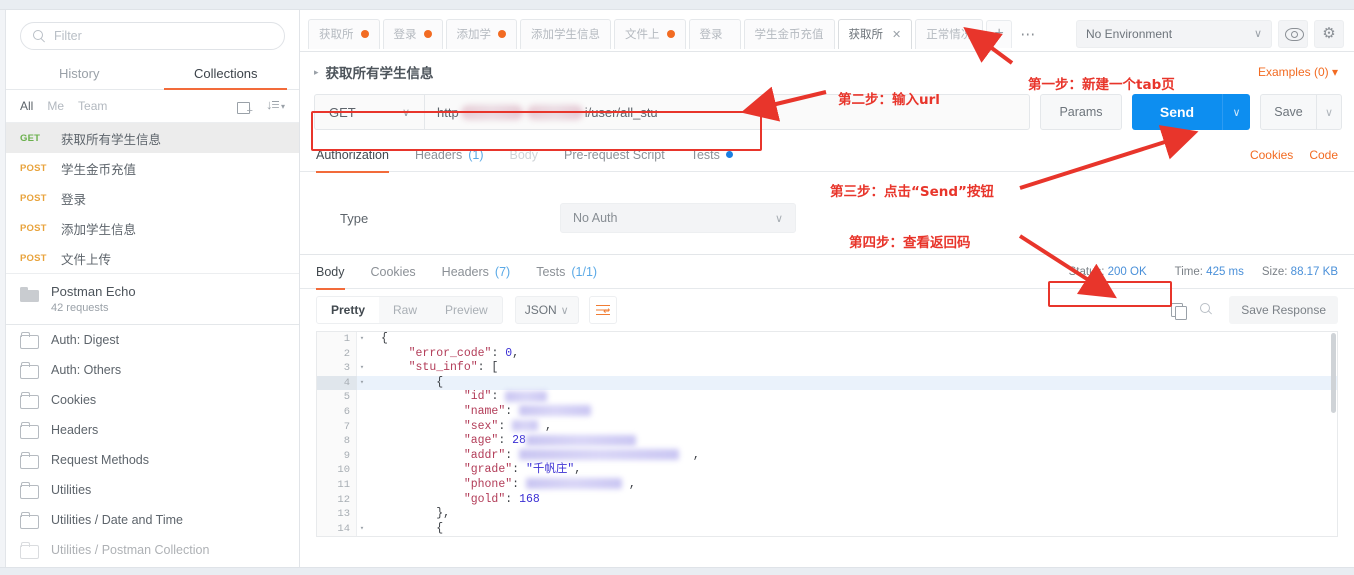 This screenshot has height=575, width=1354. Describe the element at coordinates (1288, 112) in the screenshot. I see `save-button: Save` at that location.